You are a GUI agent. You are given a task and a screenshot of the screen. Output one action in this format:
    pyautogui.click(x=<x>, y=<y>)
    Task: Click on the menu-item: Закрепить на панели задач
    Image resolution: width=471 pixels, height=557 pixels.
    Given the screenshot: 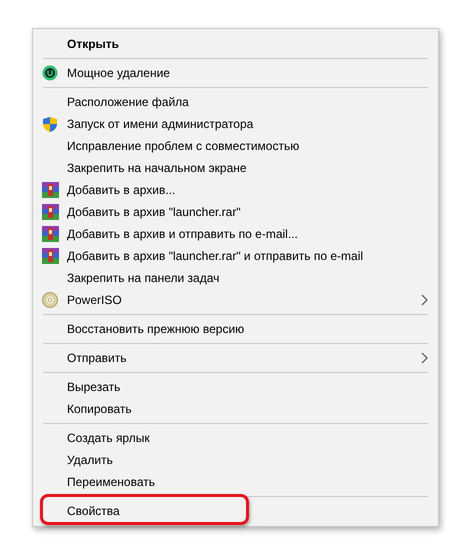 What is the action you would take?
    pyautogui.click(x=235, y=278)
    